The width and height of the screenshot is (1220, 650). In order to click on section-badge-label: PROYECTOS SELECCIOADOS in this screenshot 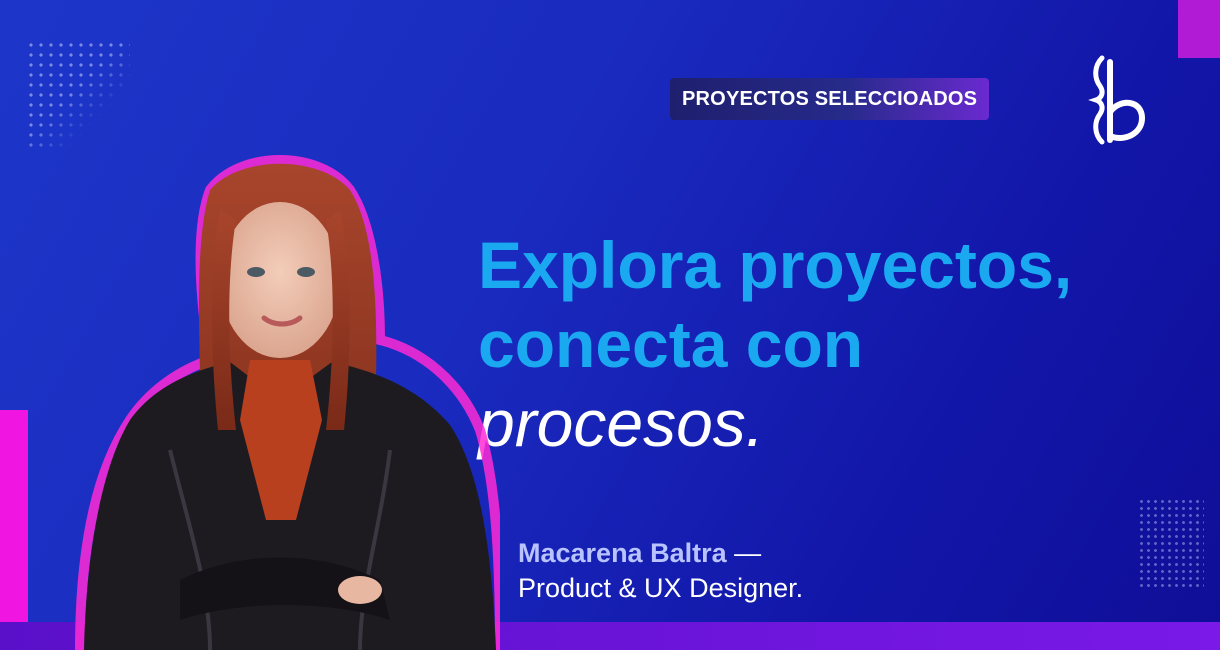, I will do `click(830, 98)`.